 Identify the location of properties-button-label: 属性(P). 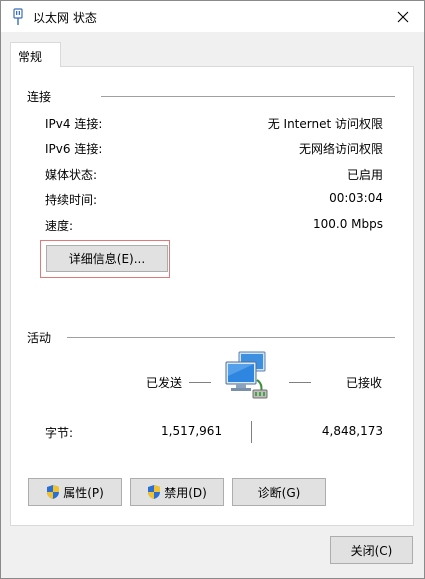
(83, 492).